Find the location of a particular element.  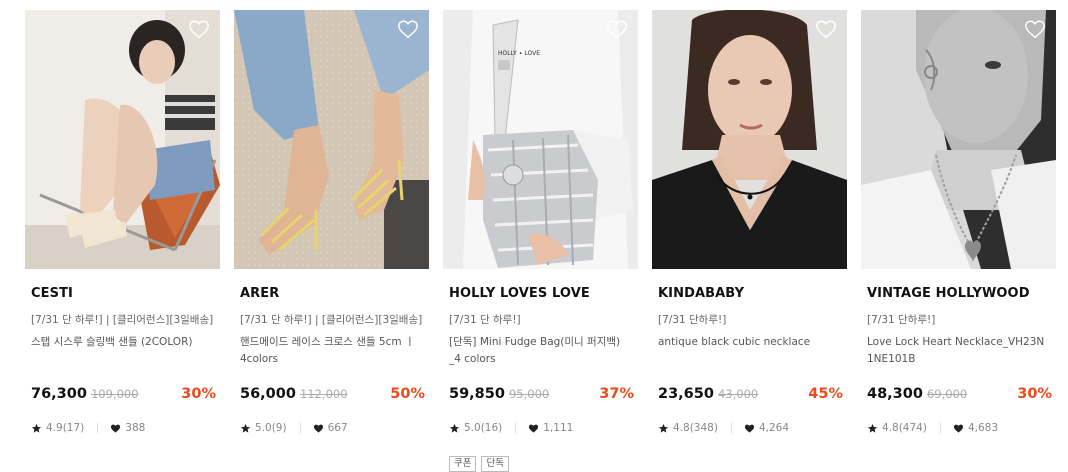

product-photo-arer is located at coordinates (331, 139).